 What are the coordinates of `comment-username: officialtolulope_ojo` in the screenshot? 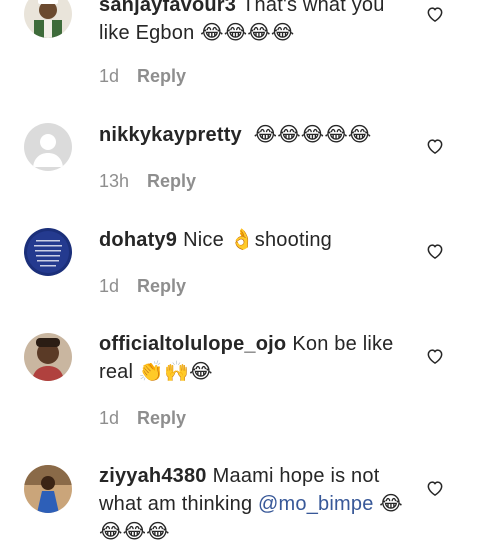 It's located at (192, 344).